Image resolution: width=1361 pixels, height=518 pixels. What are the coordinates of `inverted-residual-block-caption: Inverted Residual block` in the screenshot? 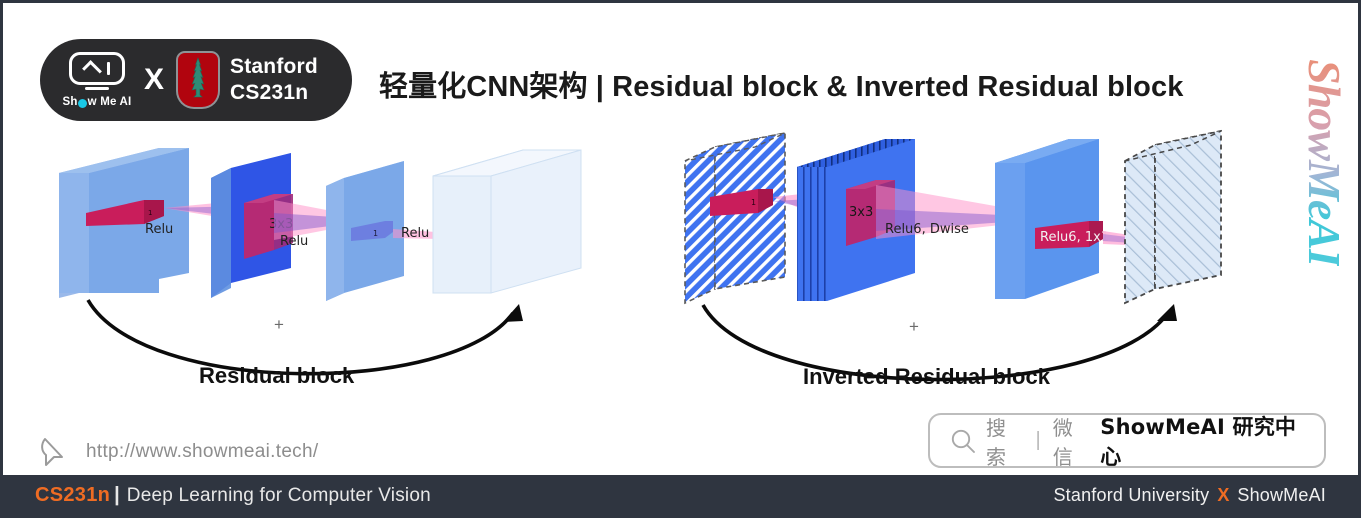 It's located at (926, 376).